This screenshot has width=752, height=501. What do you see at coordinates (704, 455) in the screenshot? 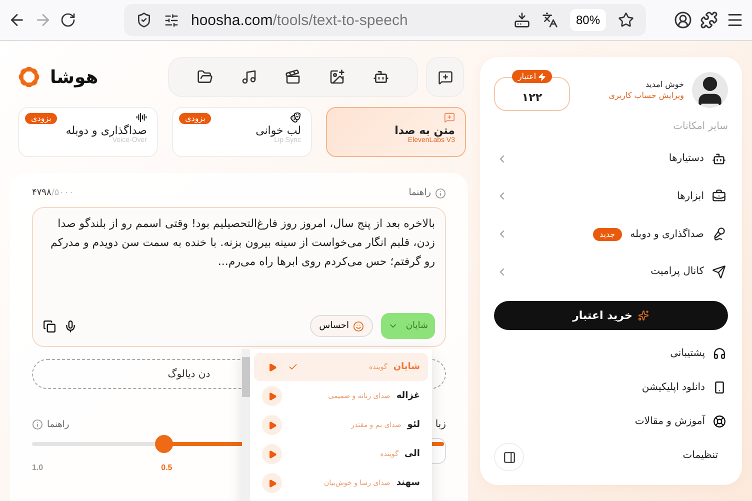
I see `menu-item: تنظیمات` at bounding box center [704, 455].